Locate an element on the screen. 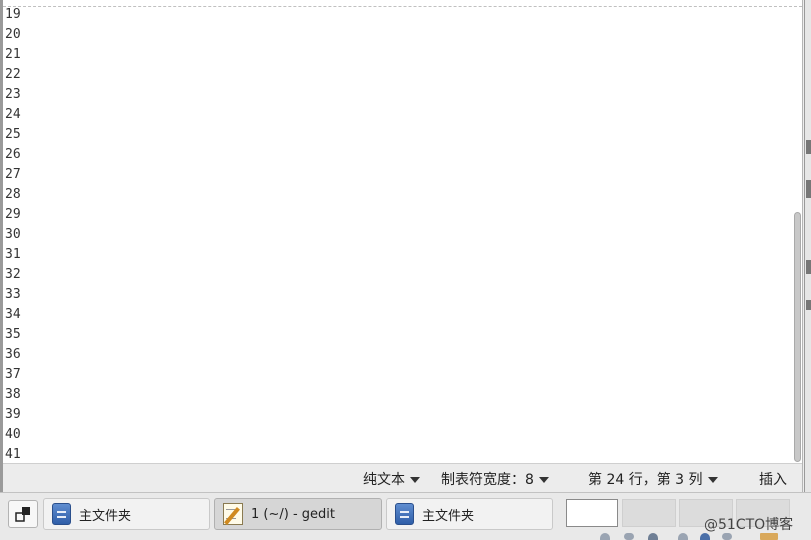  line-number: 33 is located at coordinates (13, 294).